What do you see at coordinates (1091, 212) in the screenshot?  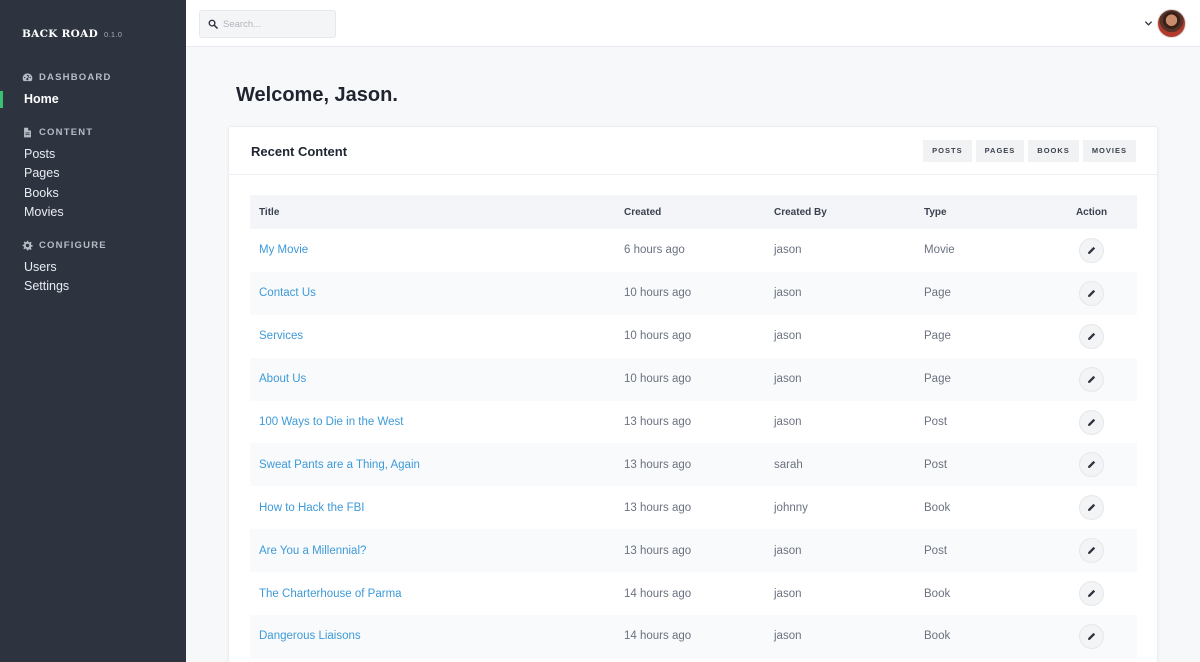 I see `column-header-action: Action` at bounding box center [1091, 212].